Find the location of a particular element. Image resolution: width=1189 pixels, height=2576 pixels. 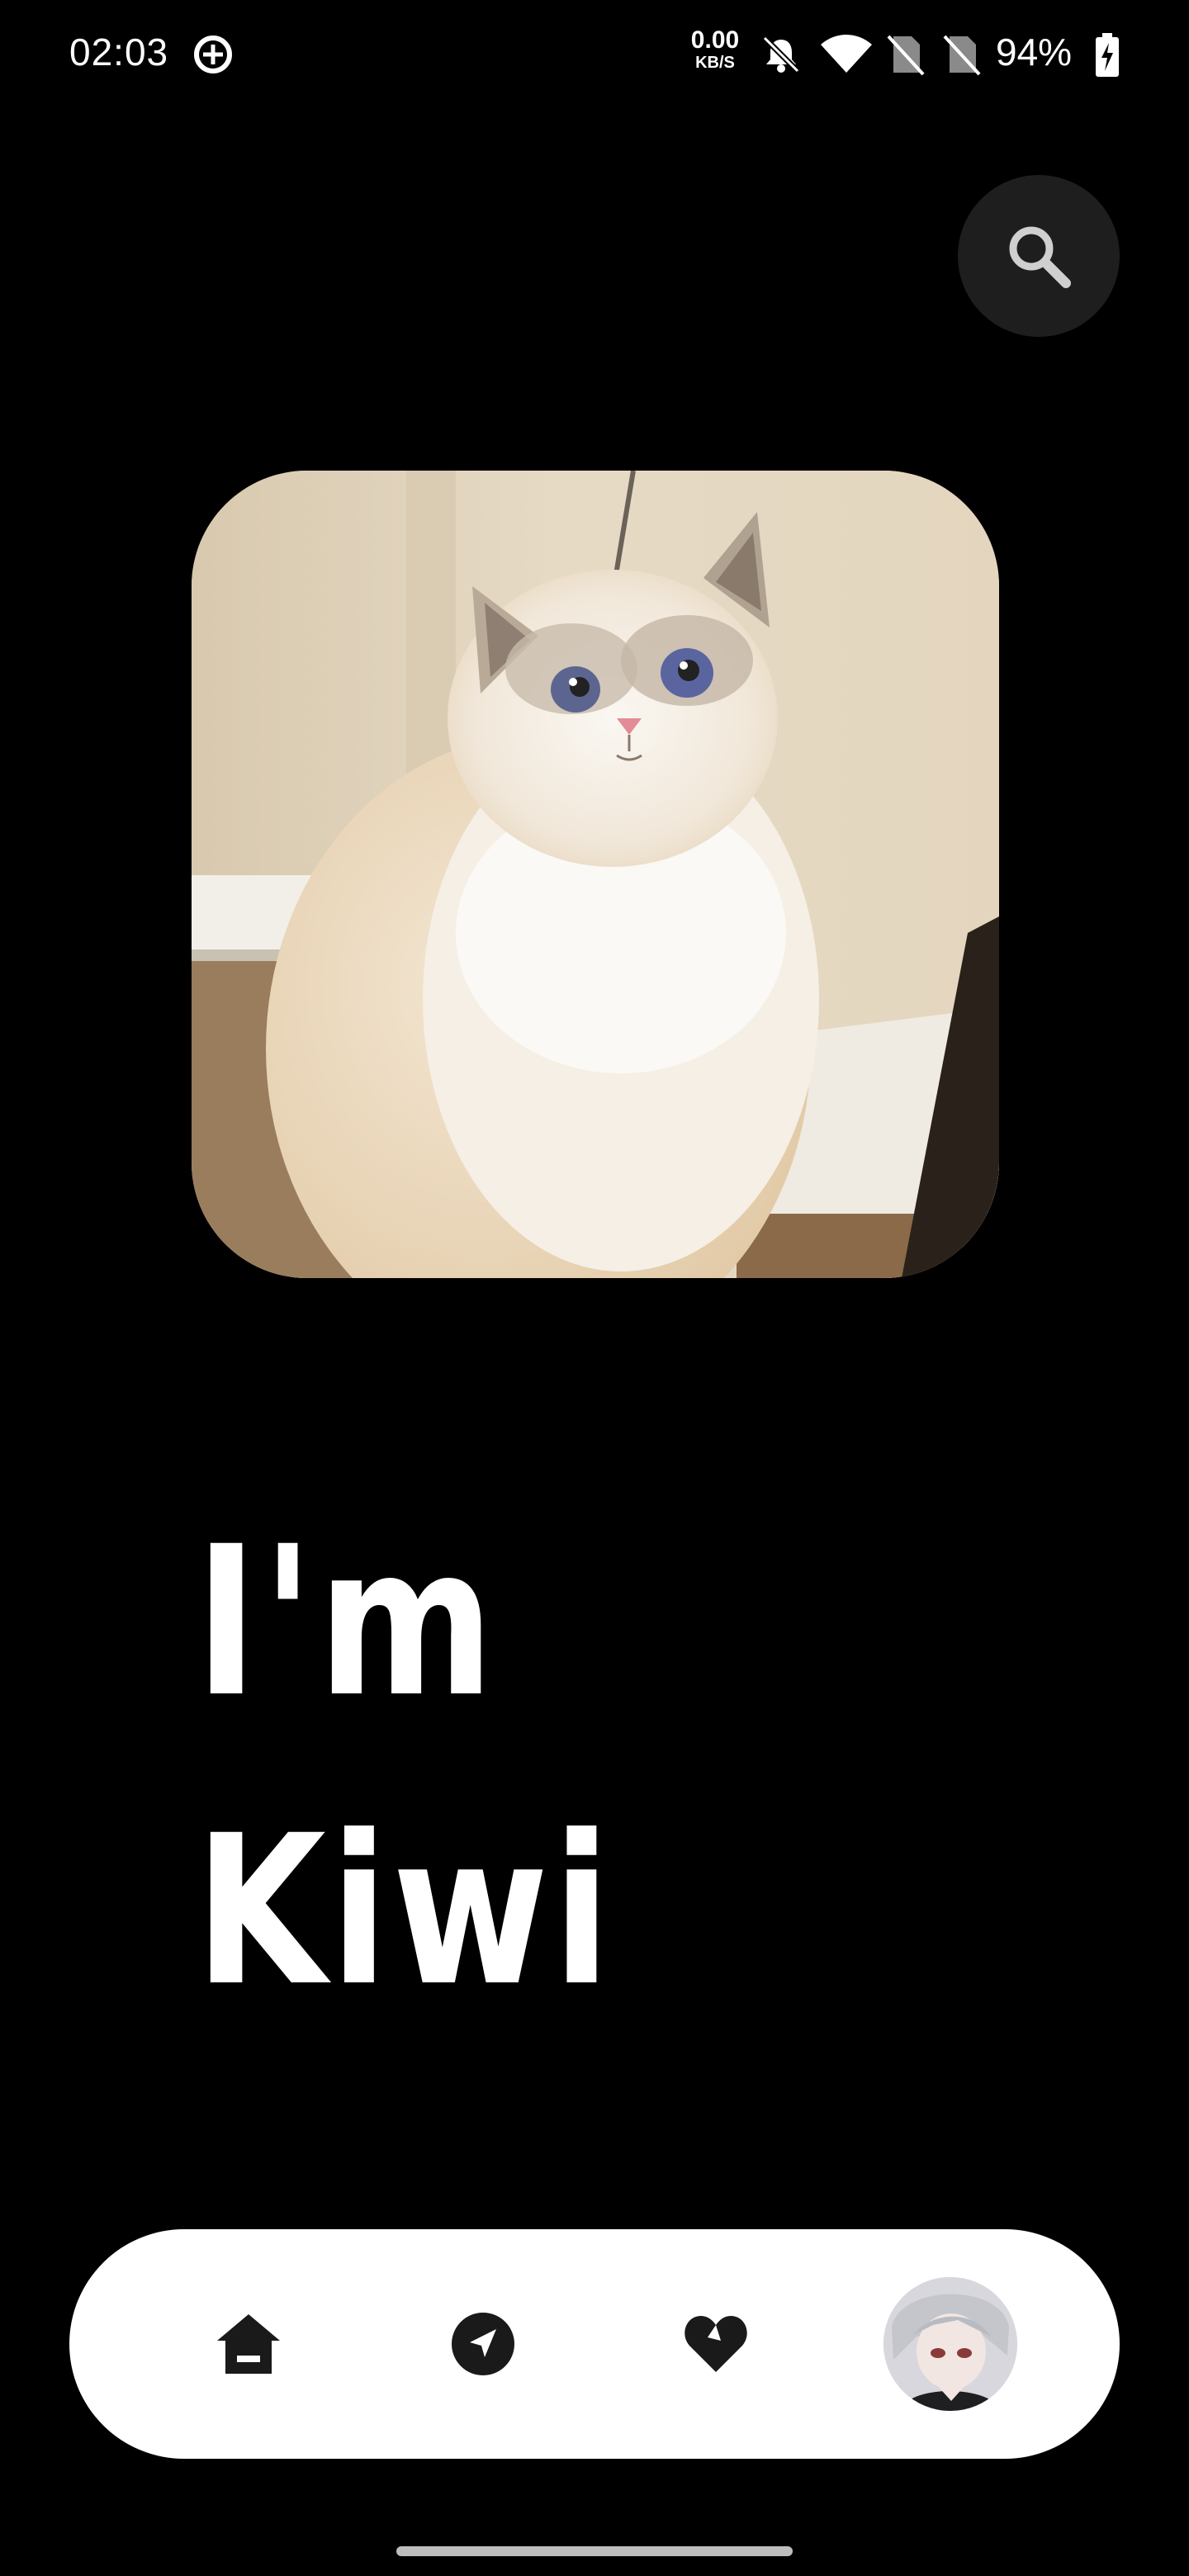

heart-icon is located at coordinates (716, 2344).